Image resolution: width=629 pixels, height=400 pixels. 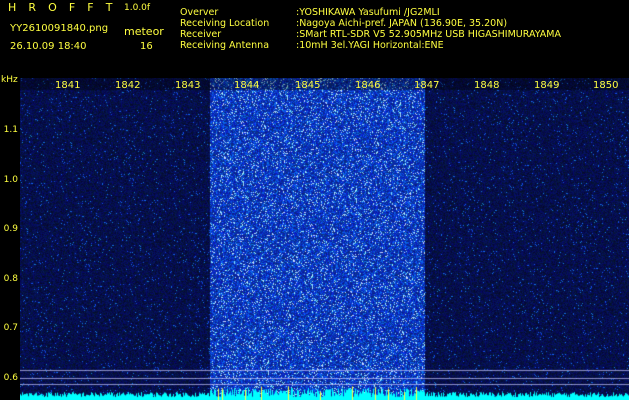 I want to click on info-value: :10mH 3el.YAGI Horizontal:ENE, so click(x=370, y=45).